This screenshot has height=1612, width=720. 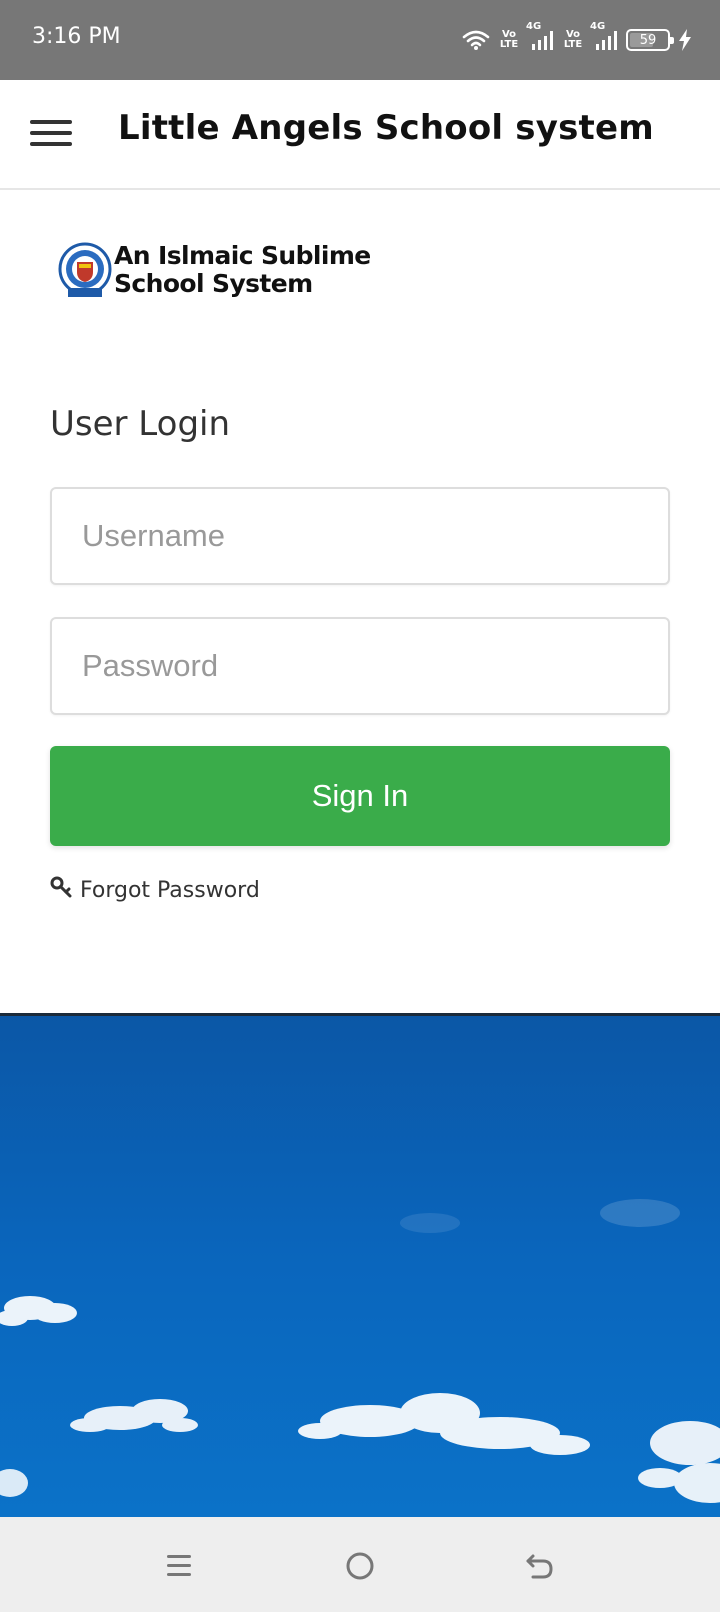 What do you see at coordinates (179, 1566) in the screenshot?
I see `recent-apps-icon` at bounding box center [179, 1566].